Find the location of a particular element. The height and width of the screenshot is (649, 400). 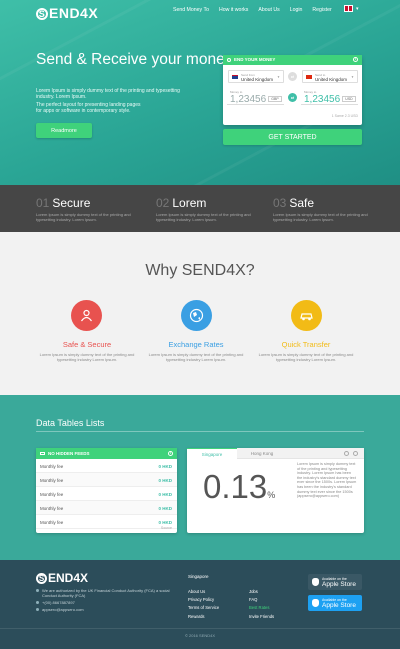

exchange-icon: ⇄ is located at coordinates (292, 97).